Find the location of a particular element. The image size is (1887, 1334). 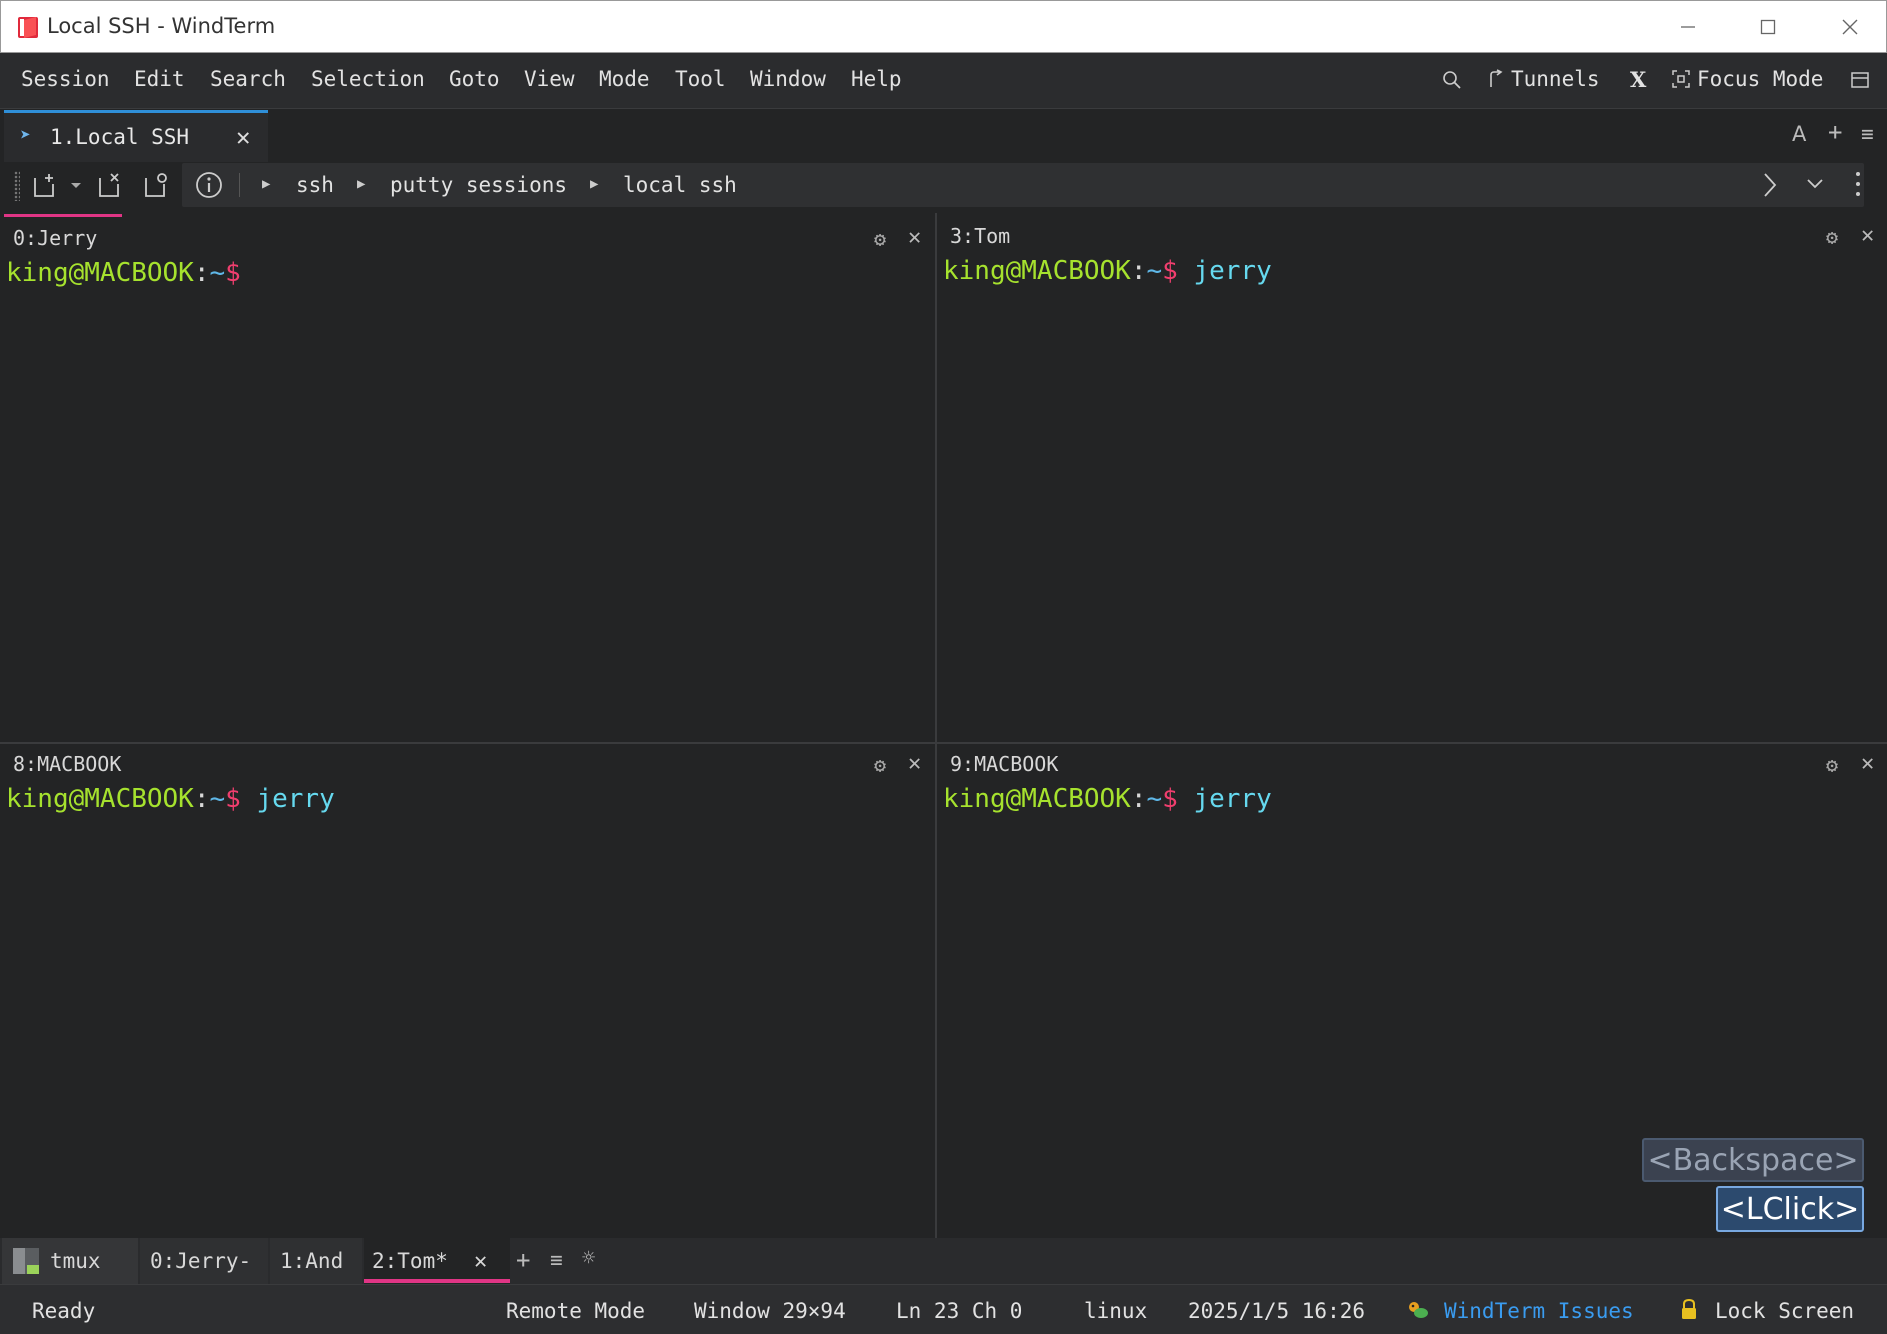

duplicate-session-icon is located at coordinates (157, 185).